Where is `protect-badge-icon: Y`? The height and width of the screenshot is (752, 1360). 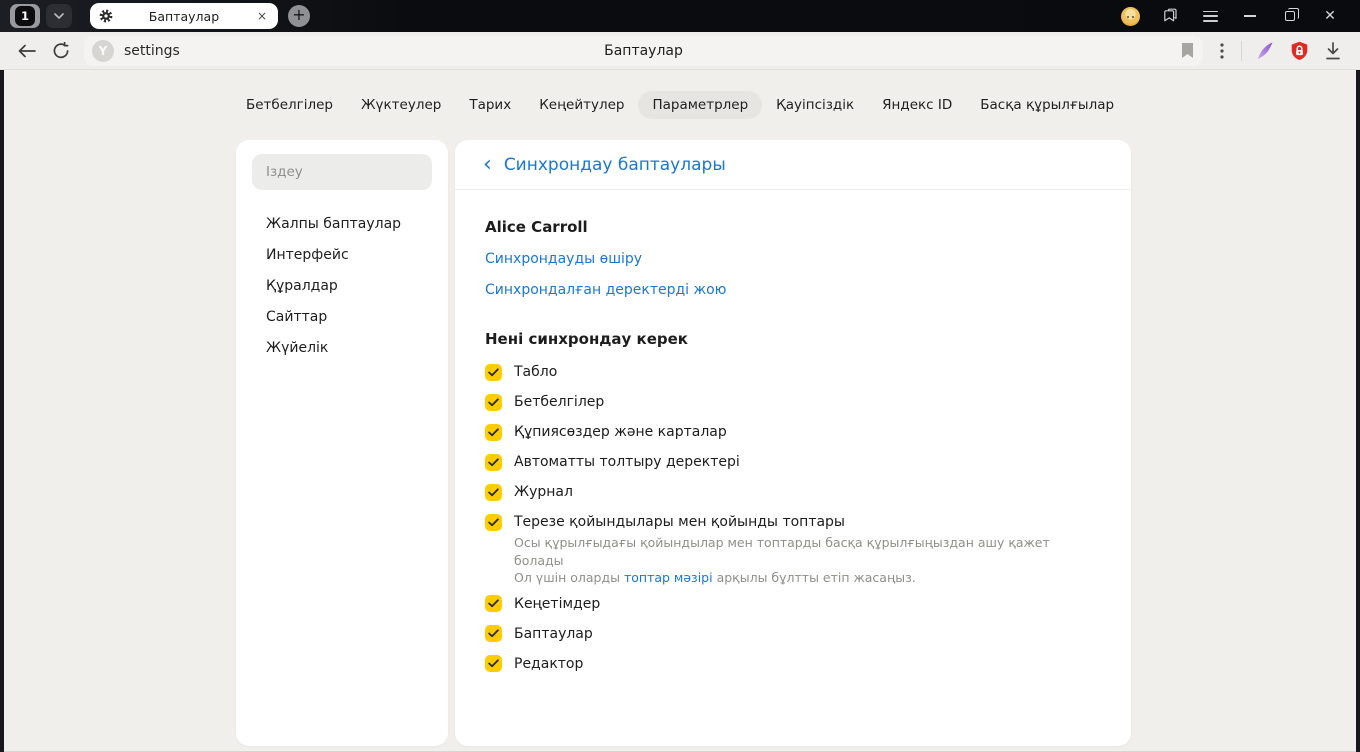
protect-badge-icon: Y is located at coordinates (103, 50).